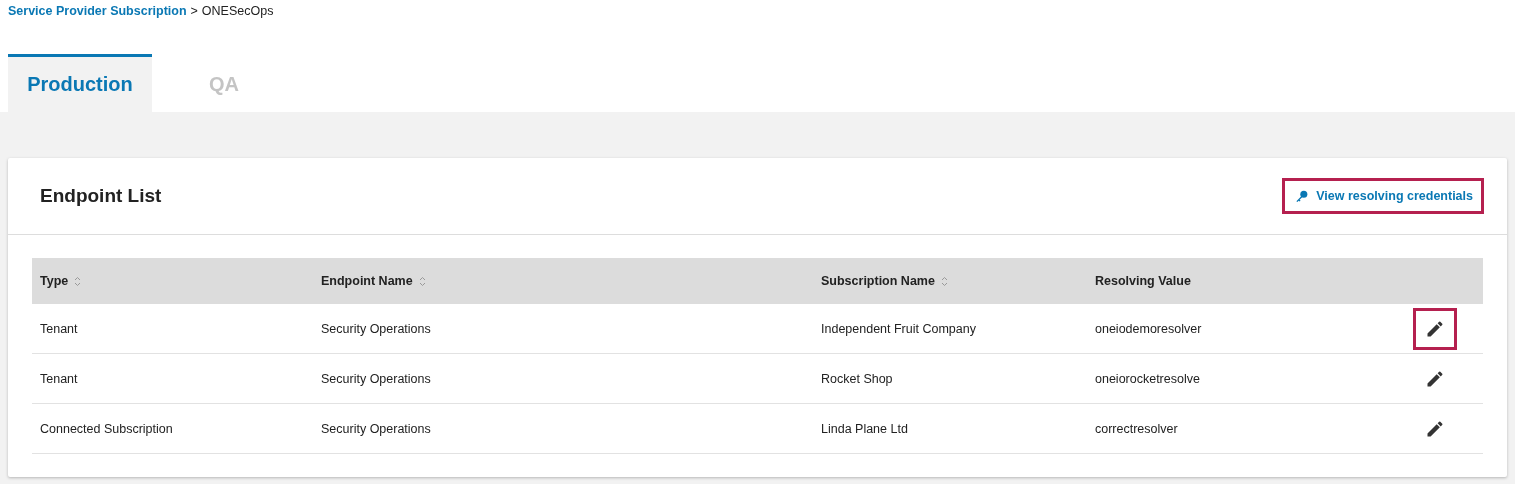 Image resolution: width=1515 pixels, height=484 pixels. What do you see at coordinates (1136, 428) in the screenshot?
I see `table-cell-text: correctresolver` at bounding box center [1136, 428].